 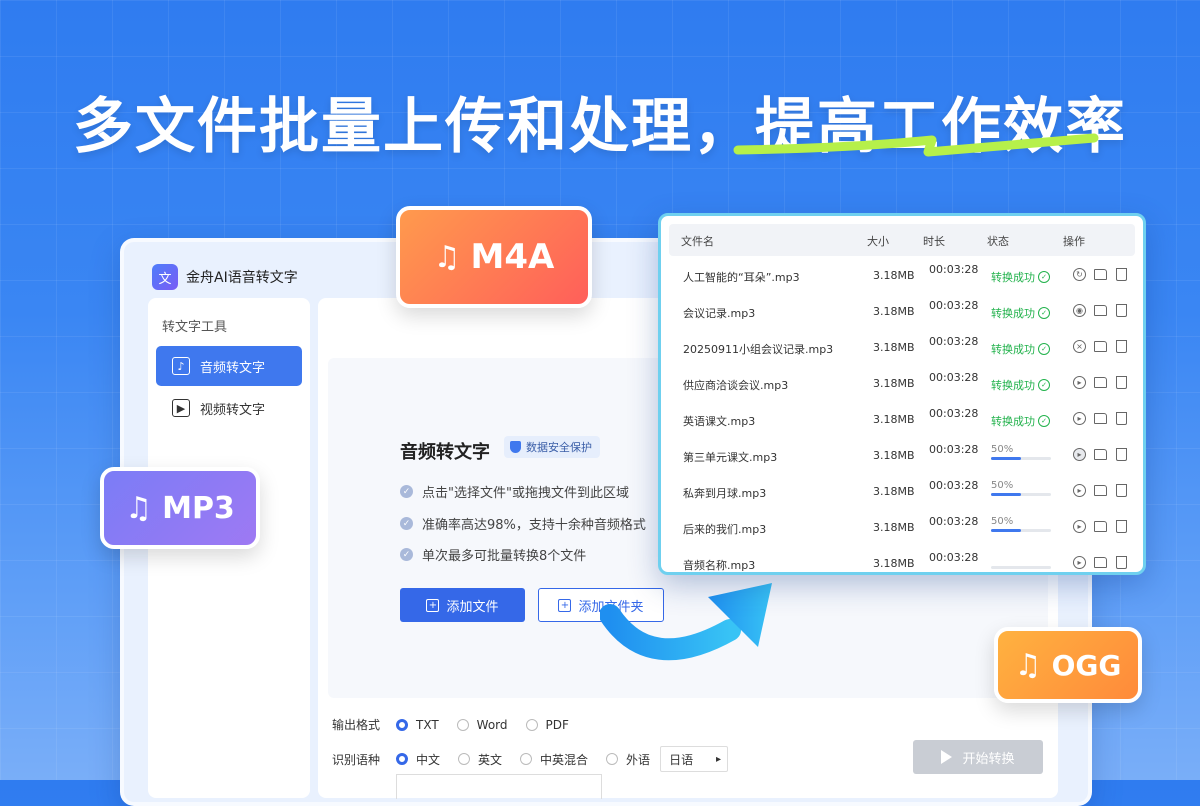 I want to click on feature-item: ✓ 单次最多可批量转换8个文件, so click(x=493, y=554).